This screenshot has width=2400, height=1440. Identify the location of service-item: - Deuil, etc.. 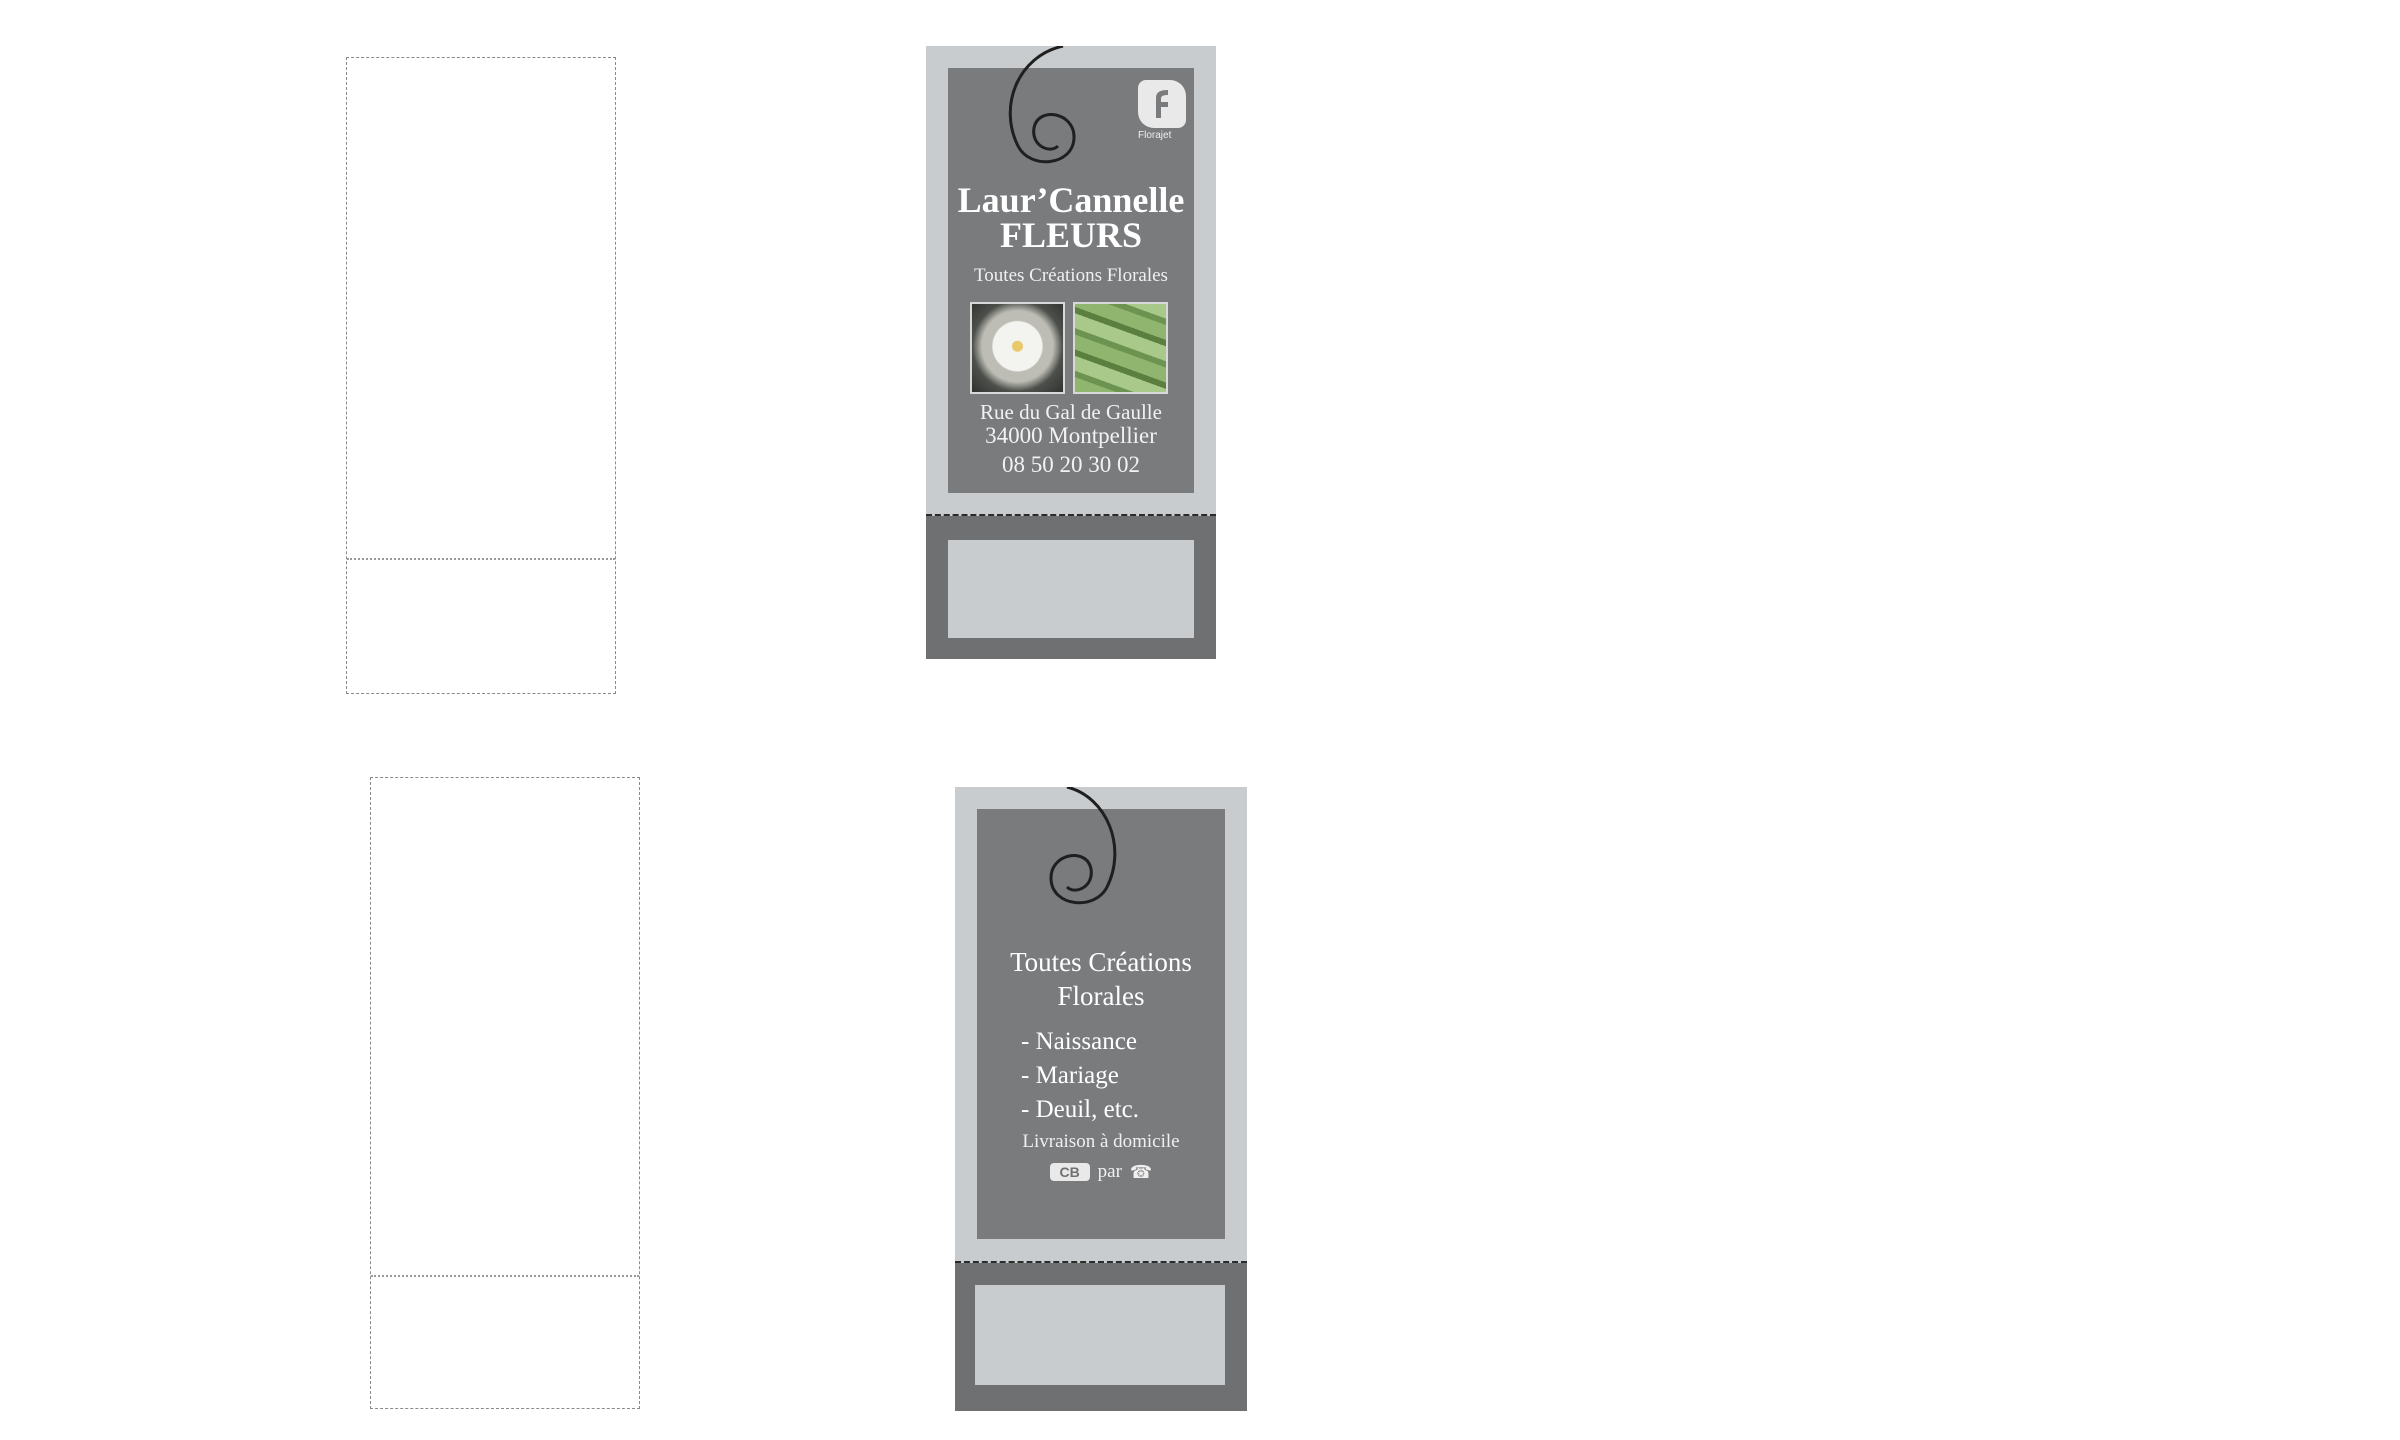
(1080, 1109).